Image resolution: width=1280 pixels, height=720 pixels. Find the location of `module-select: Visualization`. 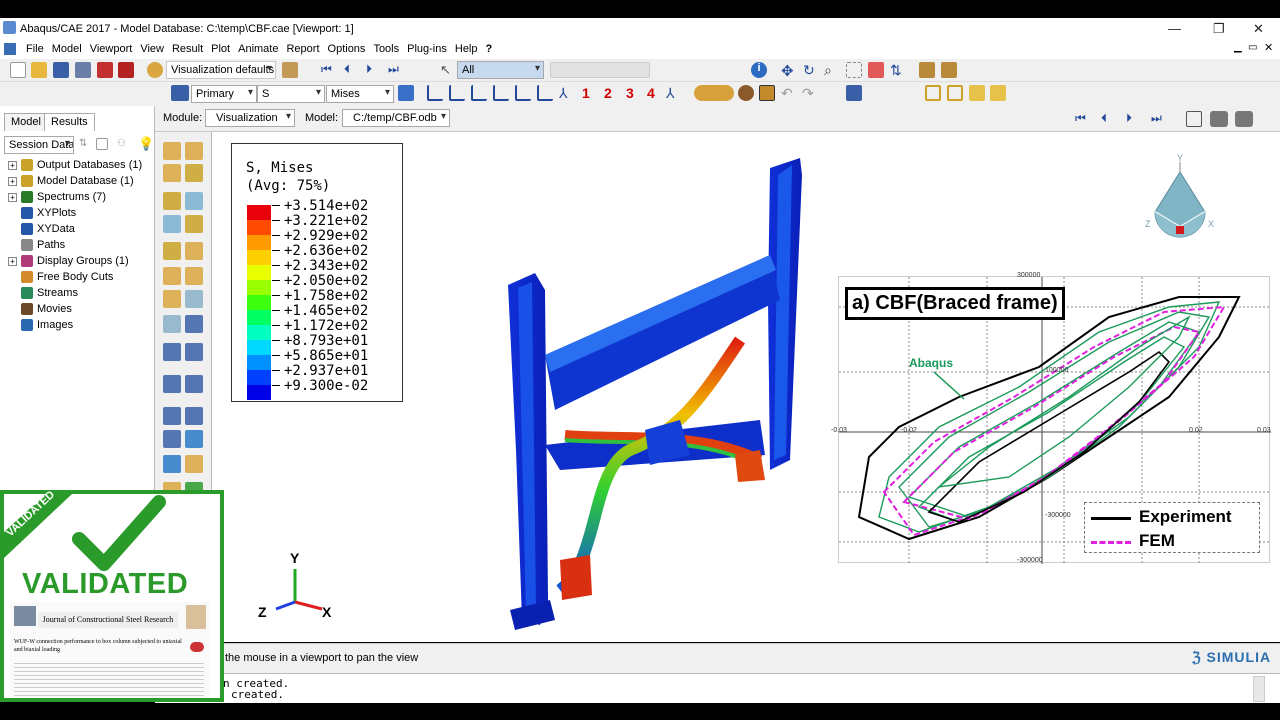

module-select: Visualization is located at coordinates (250, 118).